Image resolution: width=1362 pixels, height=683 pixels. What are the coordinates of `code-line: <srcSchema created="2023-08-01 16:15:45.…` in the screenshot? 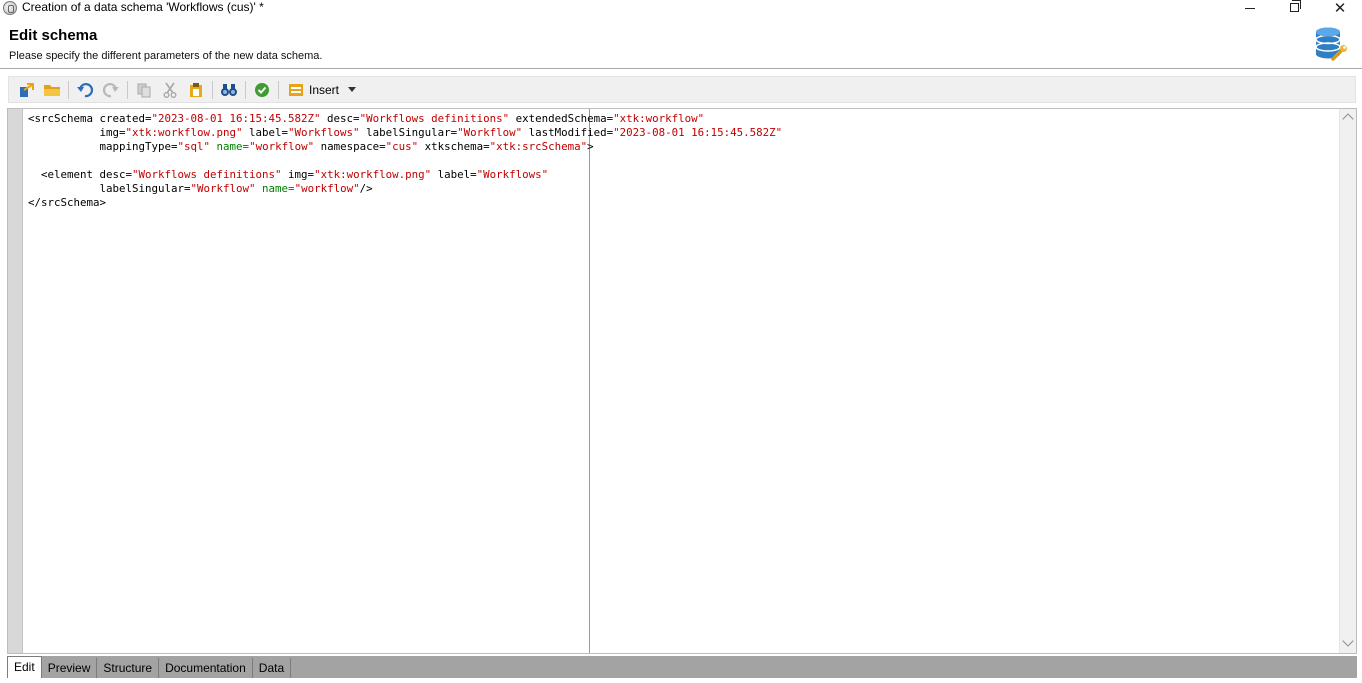 It's located at (405, 119).